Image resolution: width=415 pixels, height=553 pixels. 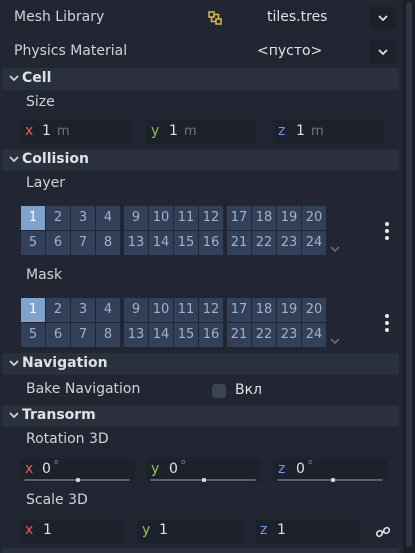 I want to click on rotation-z-field: z 0 °, so click(x=330, y=470).